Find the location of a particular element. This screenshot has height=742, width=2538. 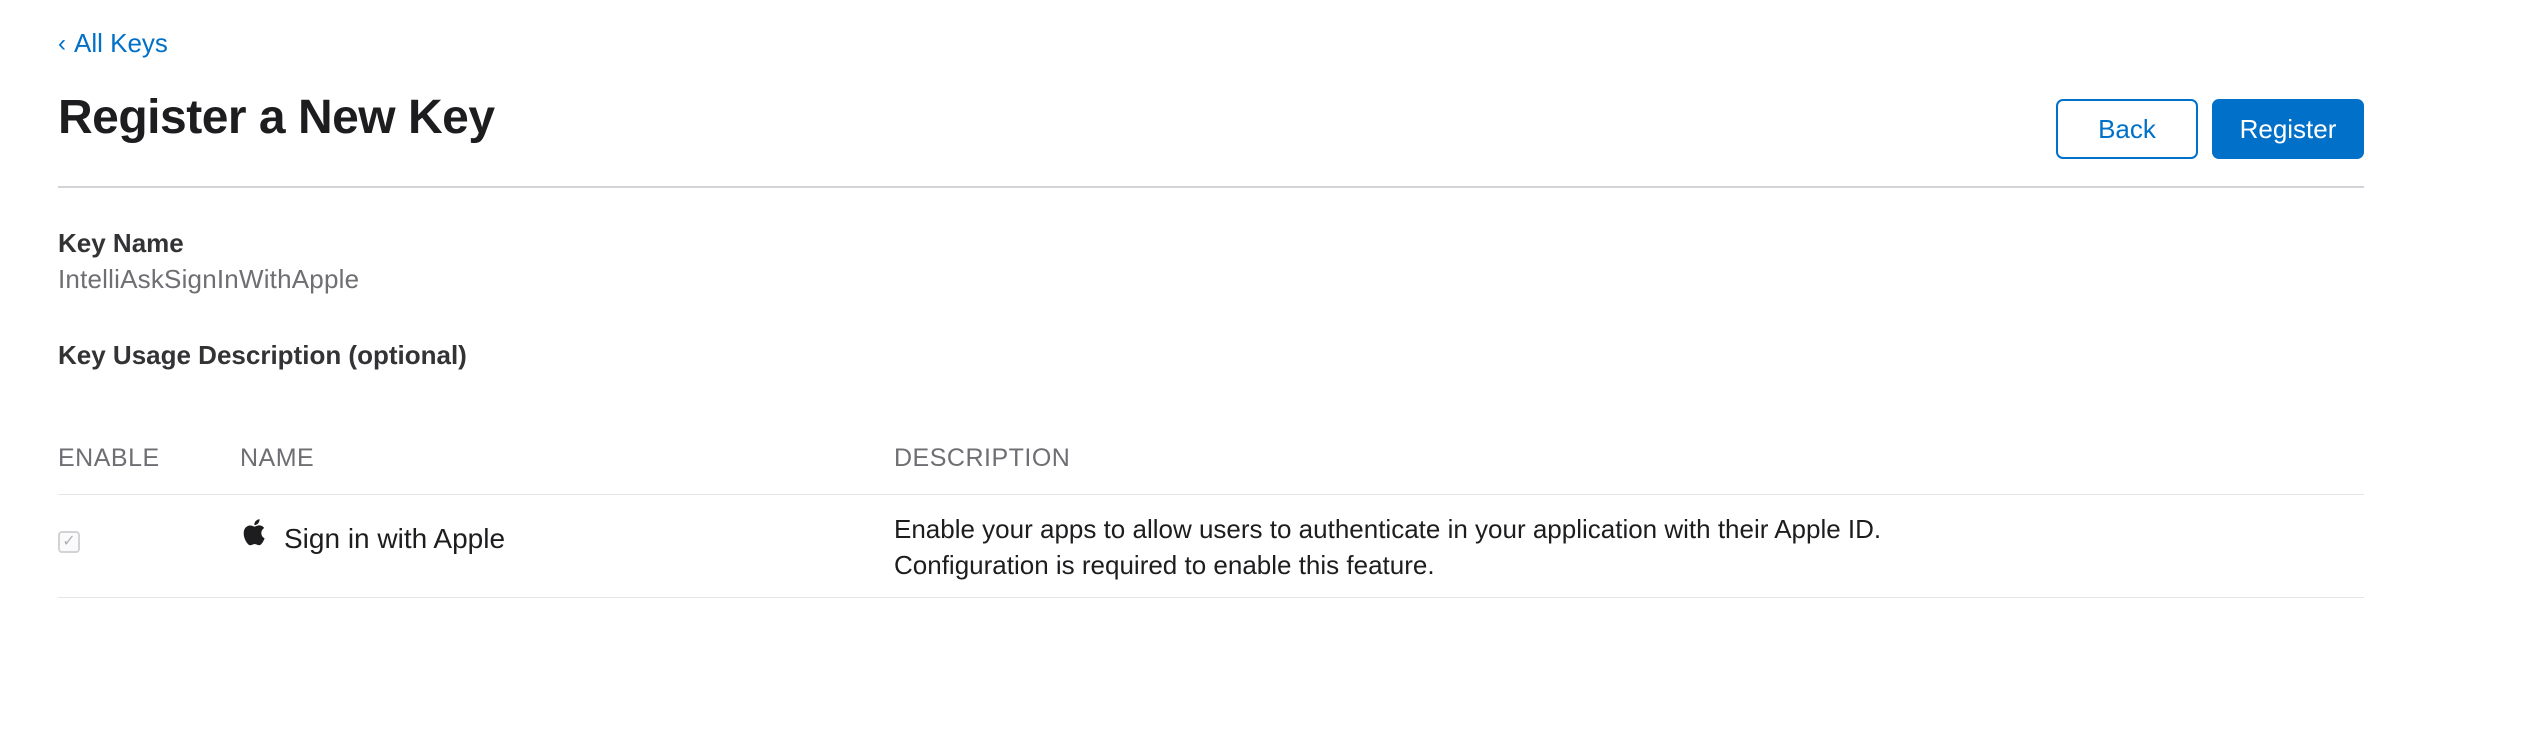

check-icon: ✓ is located at coordinates (69, 541).